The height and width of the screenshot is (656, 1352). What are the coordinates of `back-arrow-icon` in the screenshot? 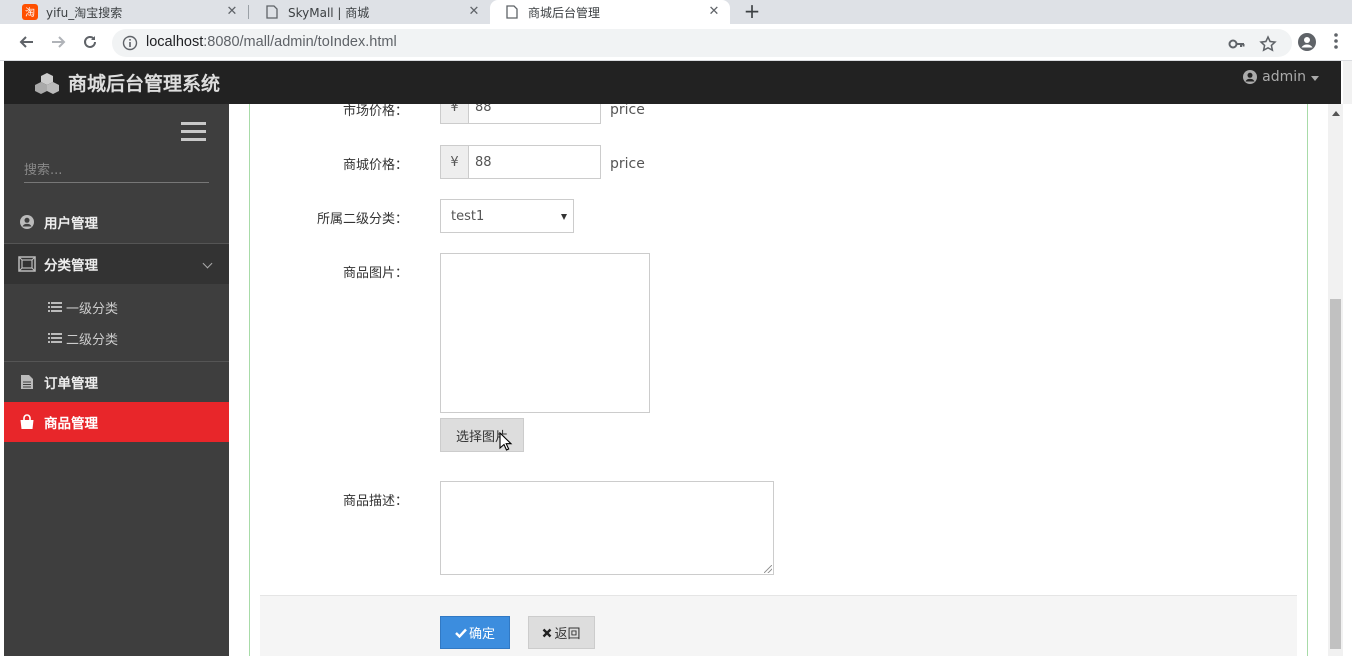 It's located at (26, 42).